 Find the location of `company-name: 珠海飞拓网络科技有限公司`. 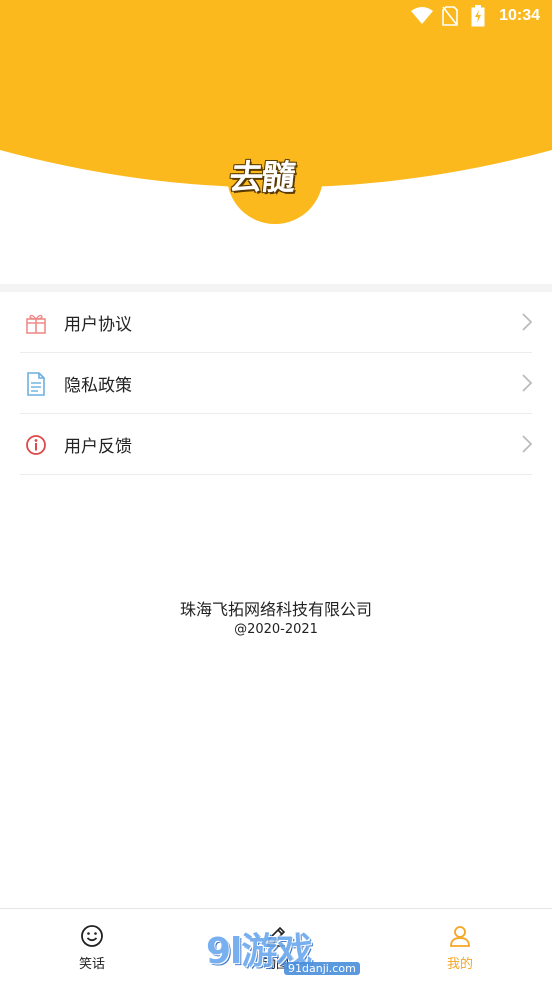

company-name: 珠海飞拓网络科技有限公司 is located at coordinates (275, 609).